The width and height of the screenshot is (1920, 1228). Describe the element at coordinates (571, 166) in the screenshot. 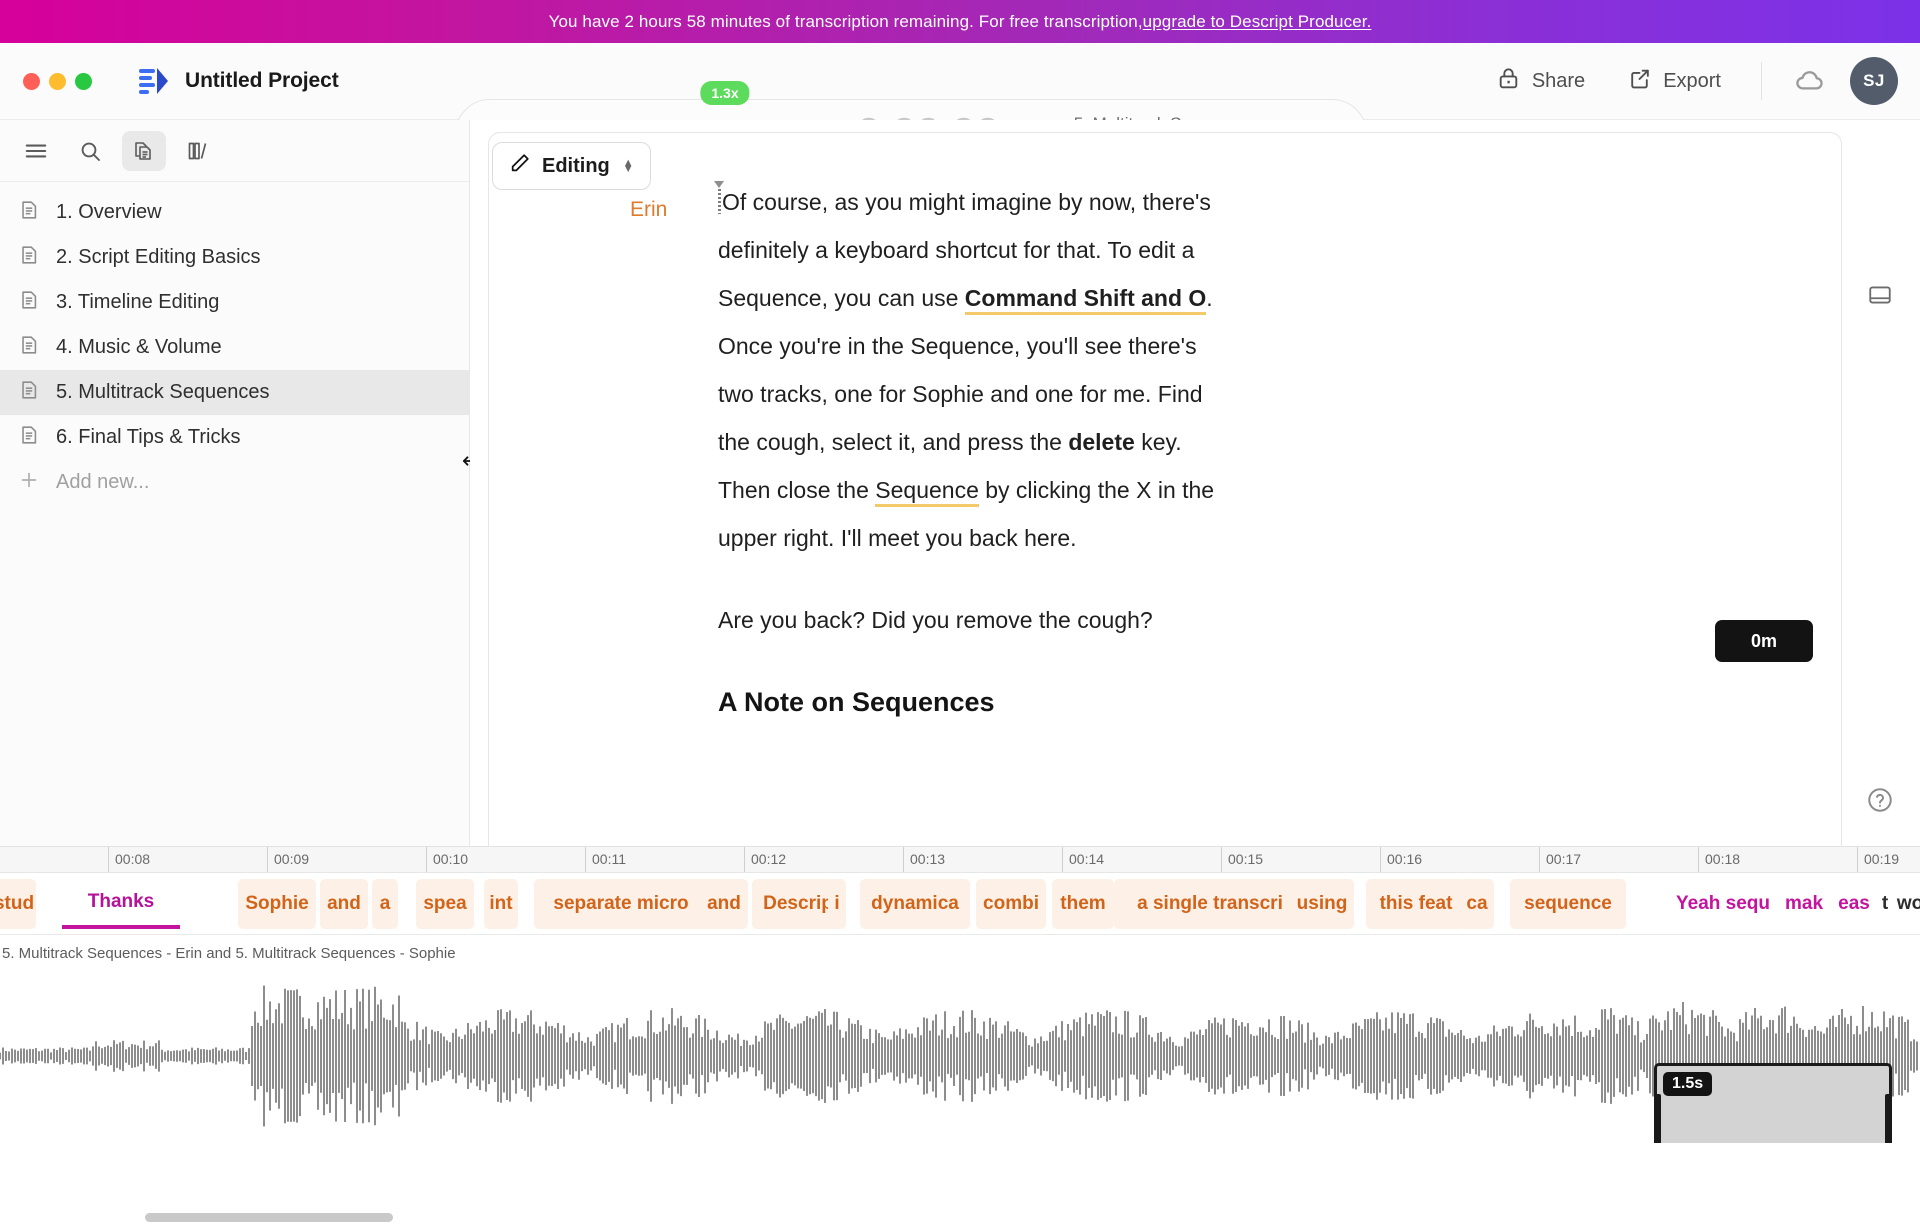

I see `editing-mode-dropdown: Editing ▲ ▼` at that location.